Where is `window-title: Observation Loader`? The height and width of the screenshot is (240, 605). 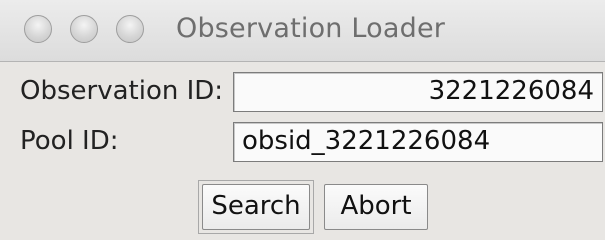 window-title: Observation Loader is located at coordinates (311, 28).